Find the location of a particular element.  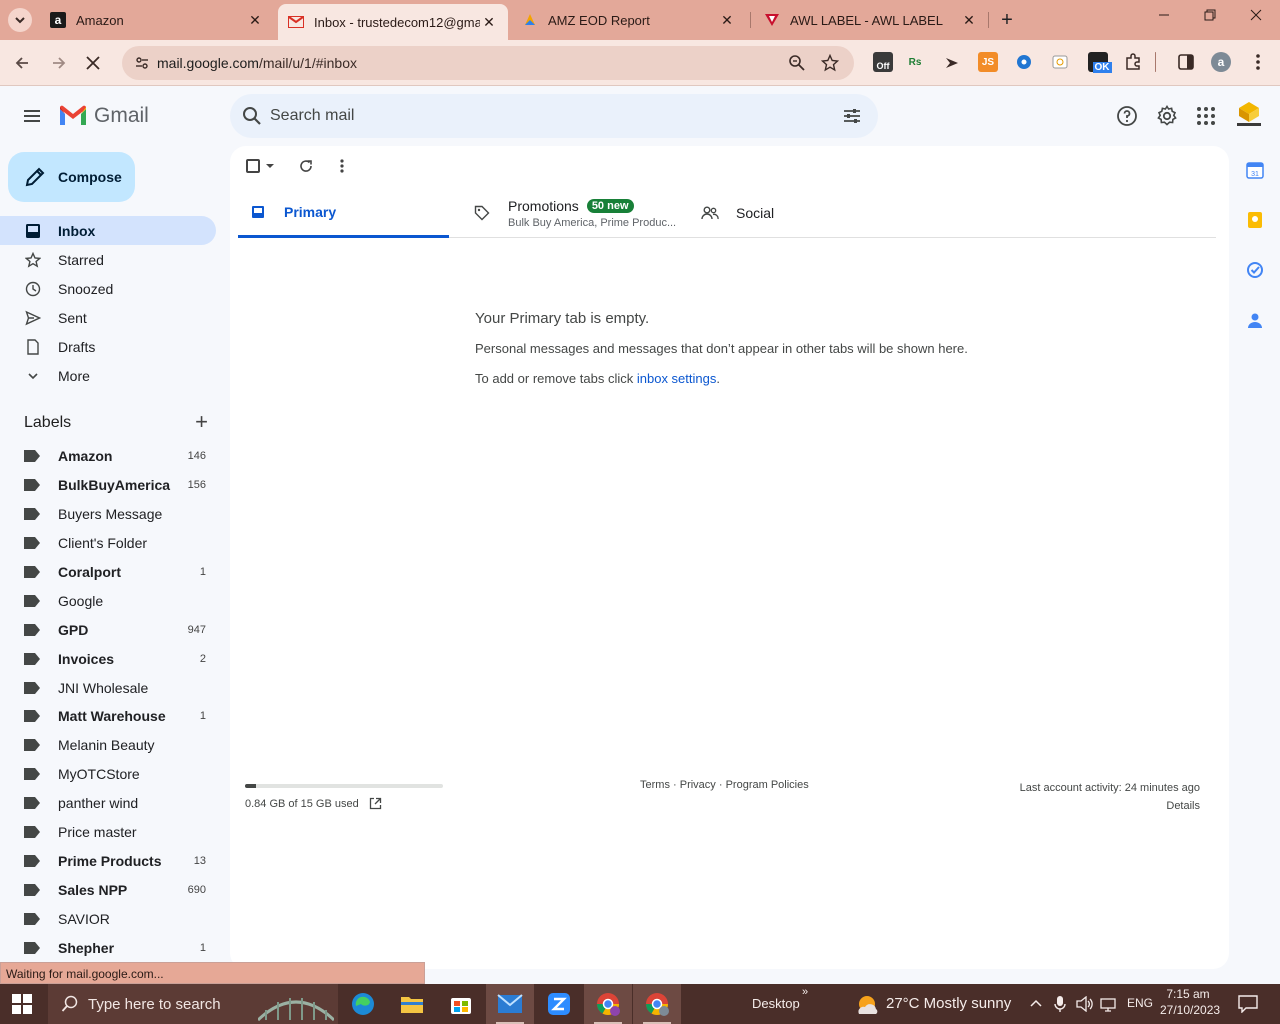

extension-ok-icon: OK is located at coordinates (1100, 62).